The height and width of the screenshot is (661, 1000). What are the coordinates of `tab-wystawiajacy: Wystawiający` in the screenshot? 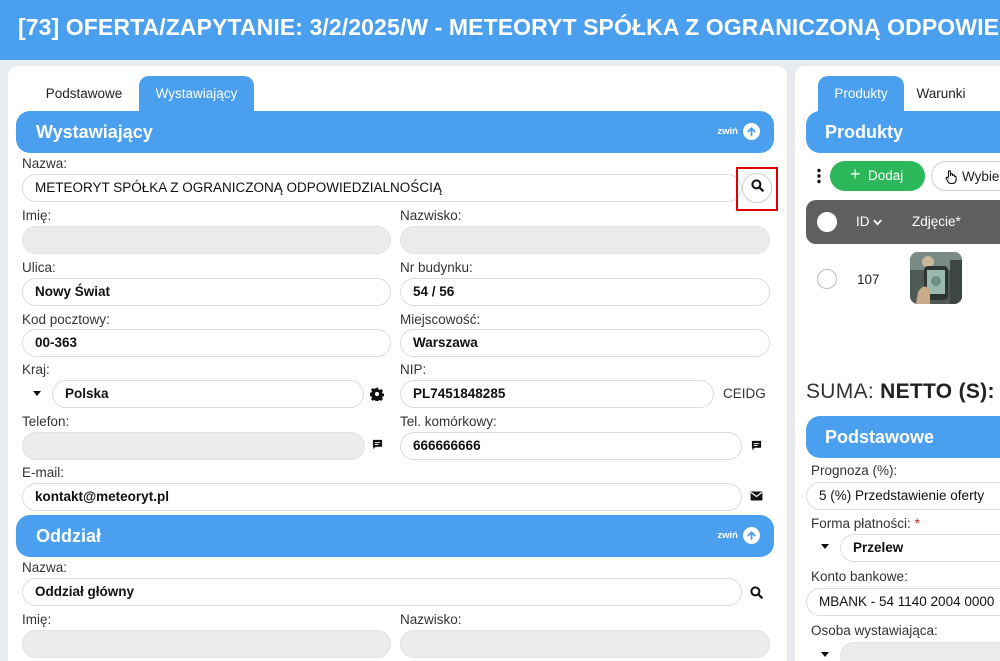 It's located at (196, 94).